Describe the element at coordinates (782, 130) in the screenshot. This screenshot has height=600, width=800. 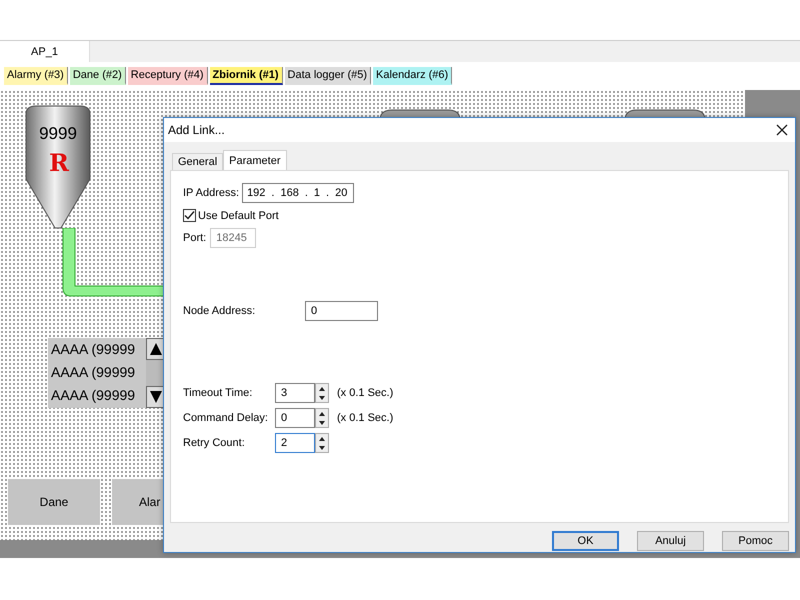
I see `close-button` at that location.